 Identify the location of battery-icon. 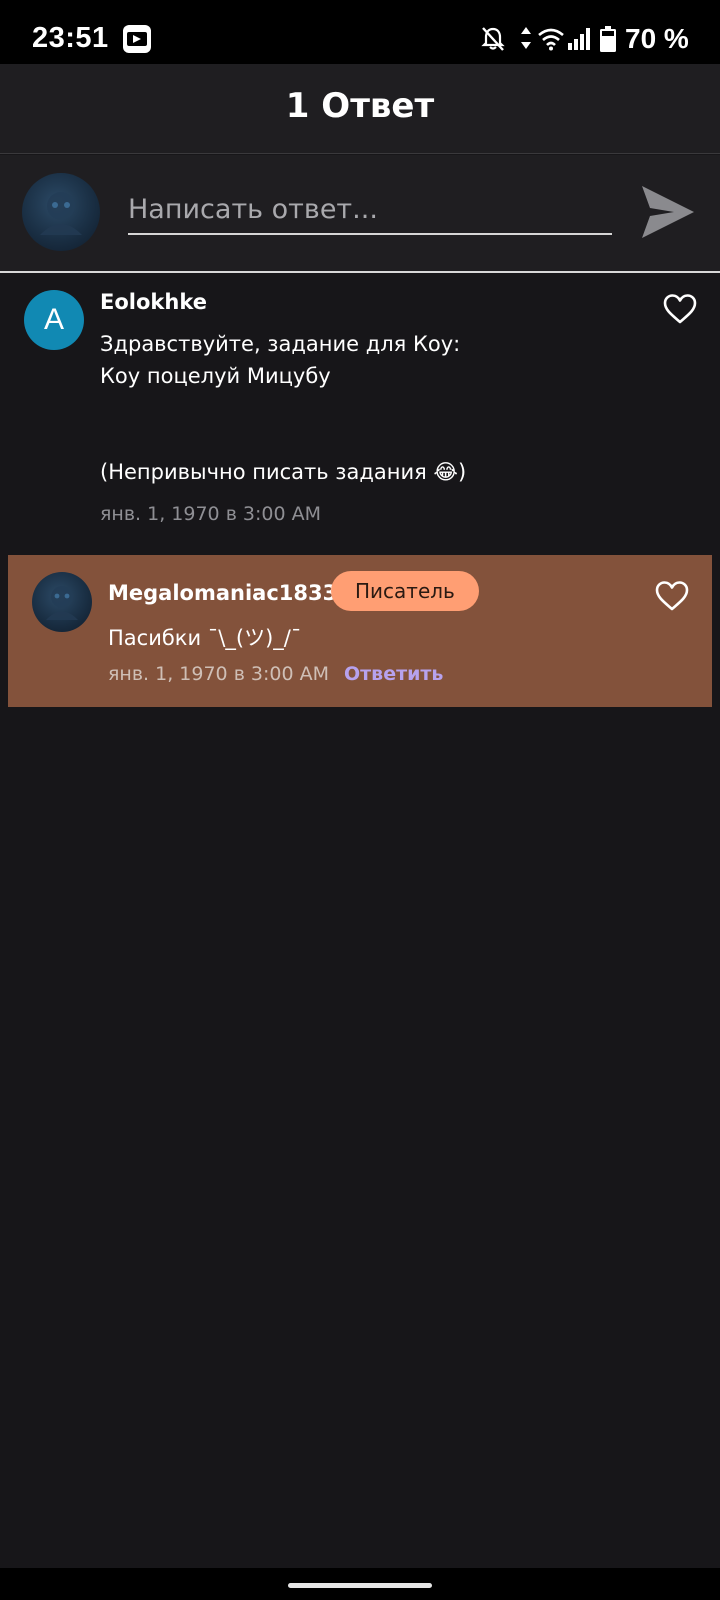
(608, 41).